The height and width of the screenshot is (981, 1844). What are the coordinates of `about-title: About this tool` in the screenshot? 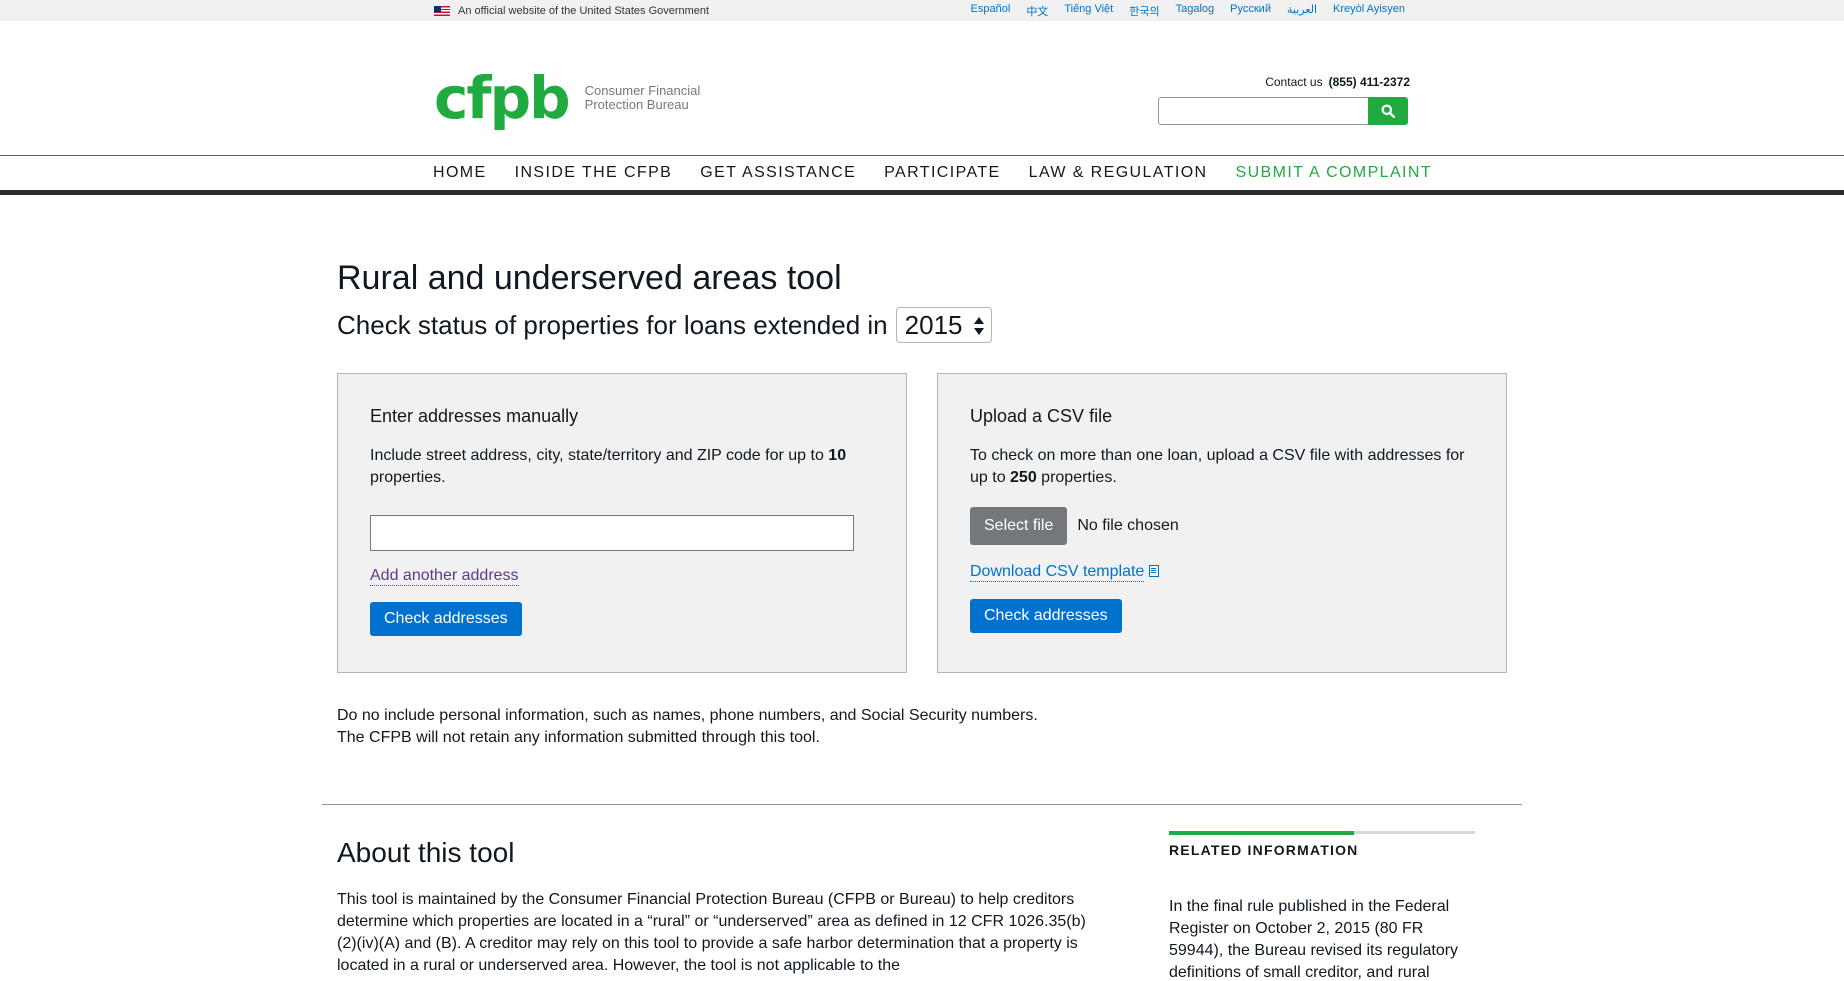 It's located at (426, 852).